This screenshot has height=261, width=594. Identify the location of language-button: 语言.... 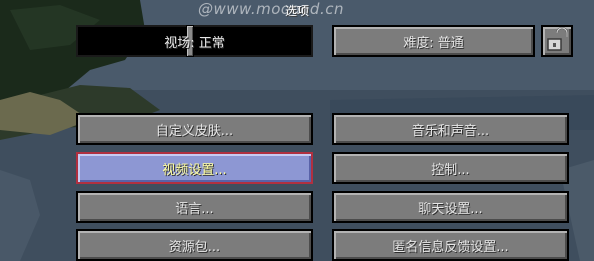
(194, 207).